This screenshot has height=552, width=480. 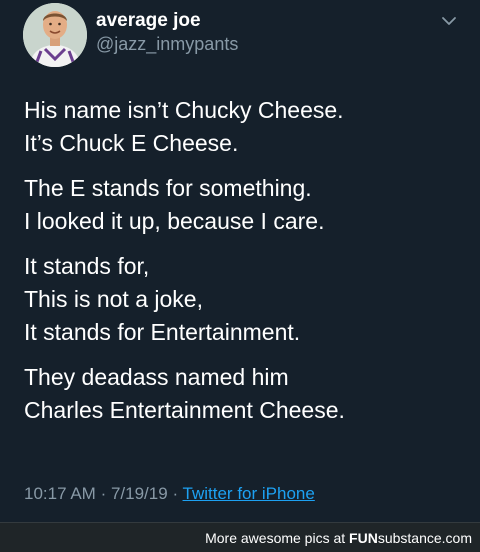 I want to click on watermark-prefix: More awesome pics at, so click(x=275, y=538).